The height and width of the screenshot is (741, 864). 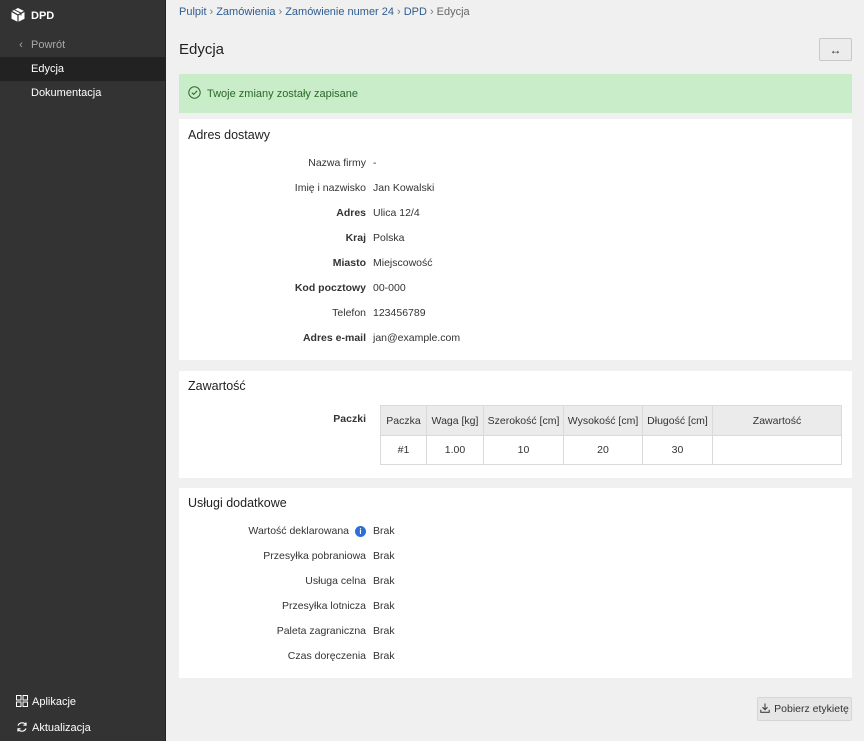 What do you see at coordinates (355, 238) in the screenshot?
I see `field-label: Kraj` at bounding box center [355, 238].